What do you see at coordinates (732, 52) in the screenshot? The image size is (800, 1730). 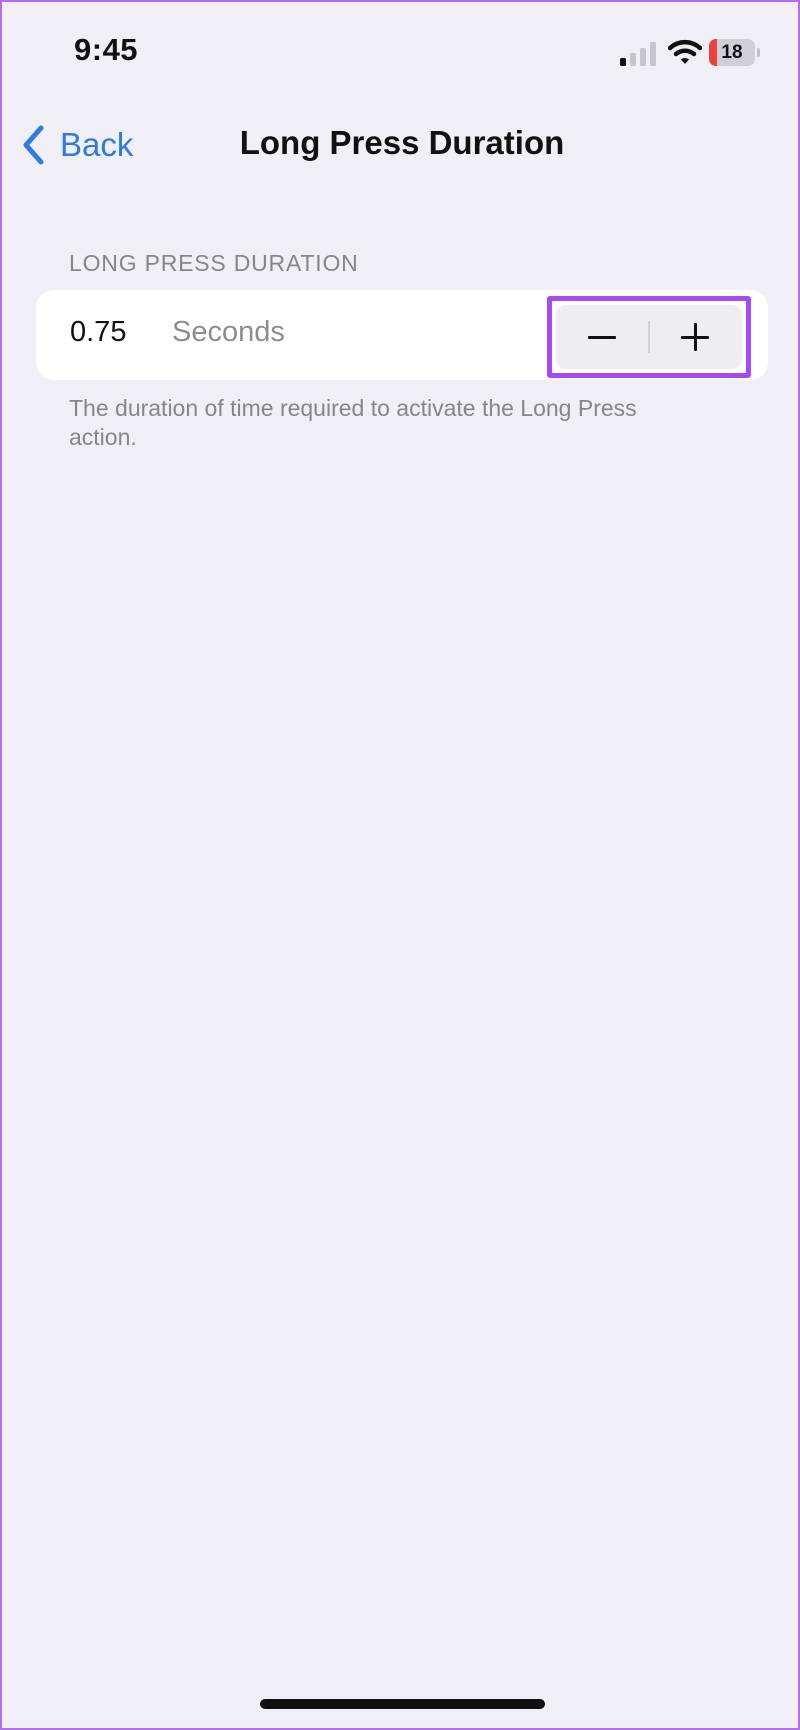 I see `battery-level-text: 18` at bounding box center [732, 52].